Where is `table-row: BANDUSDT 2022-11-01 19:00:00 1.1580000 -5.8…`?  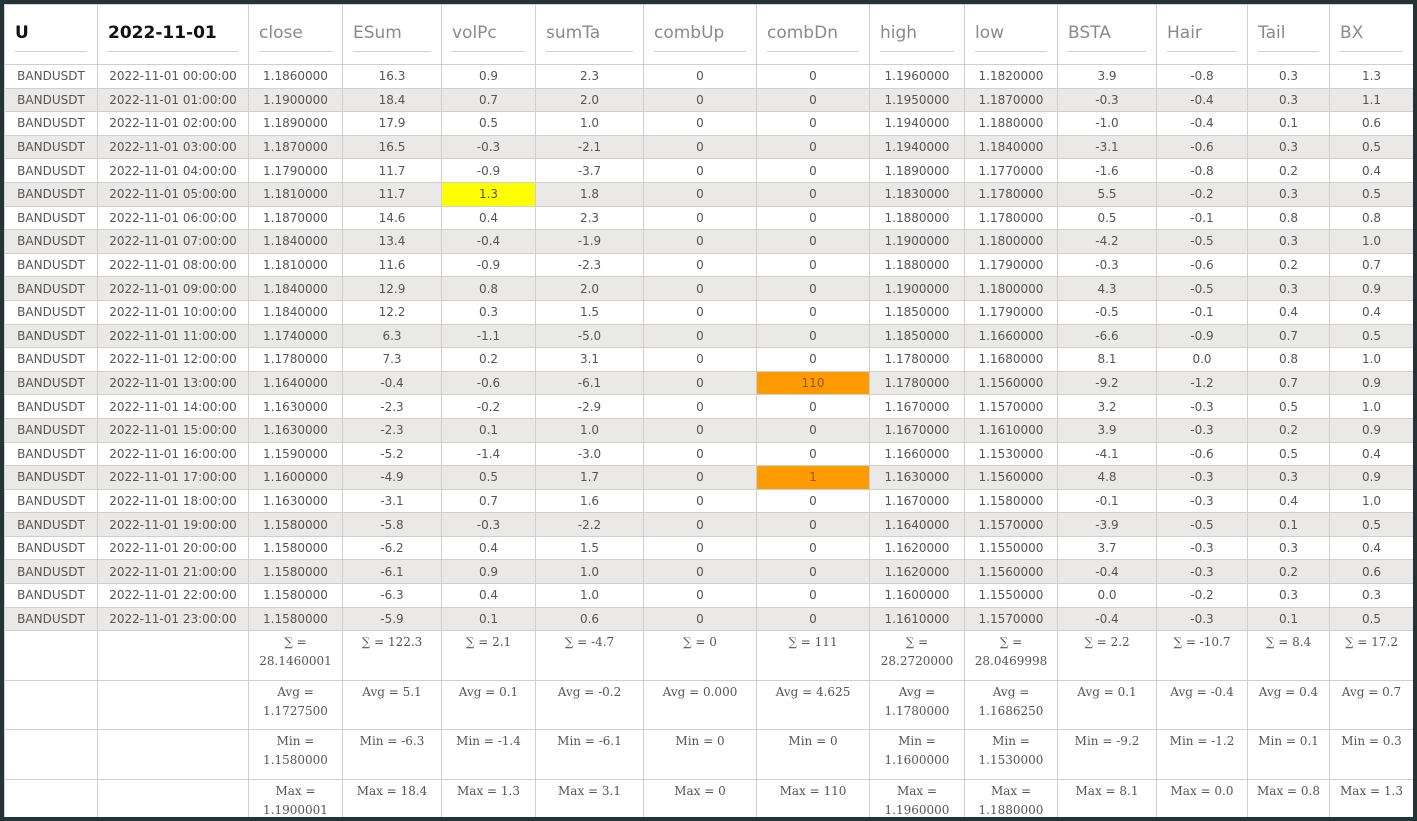 table-row: BANDUSDT 2022-11-01 19:00:00 1.1580000 -5.8… is located at coordinates (708, 524).